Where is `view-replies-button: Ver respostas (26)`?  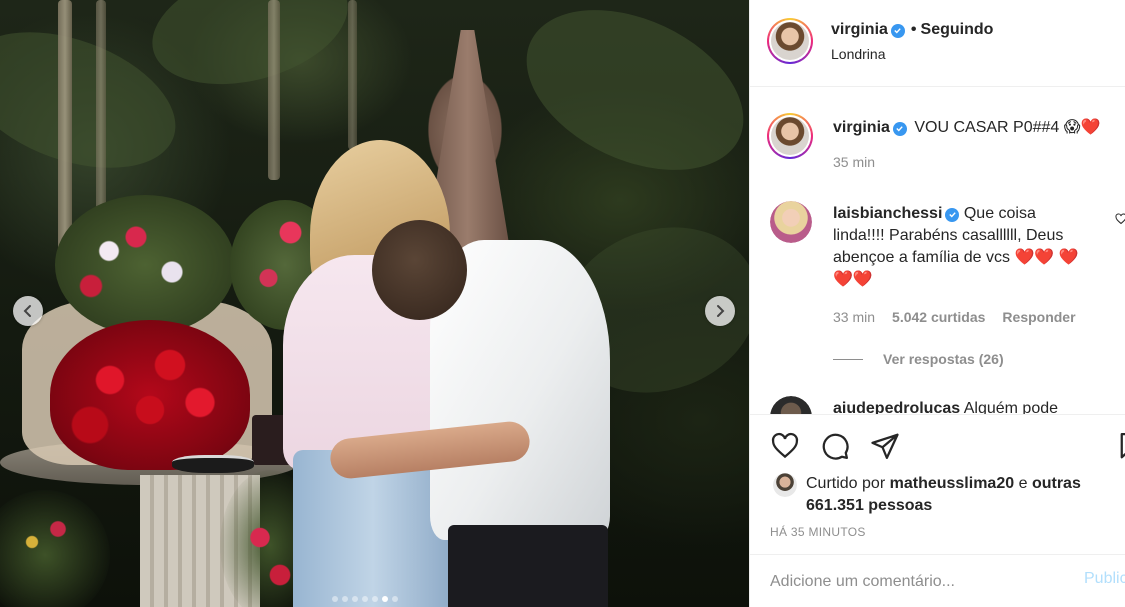 view-replies-button: Ver respostas (26) is located at coordinates (918, 359).